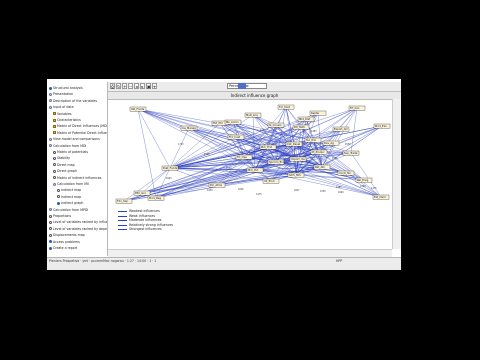 This screenshot has height=360, width=480. Describe the element at coordinates (148, 86) in the screenshot. I see `fit-icon: ▣` at that location.